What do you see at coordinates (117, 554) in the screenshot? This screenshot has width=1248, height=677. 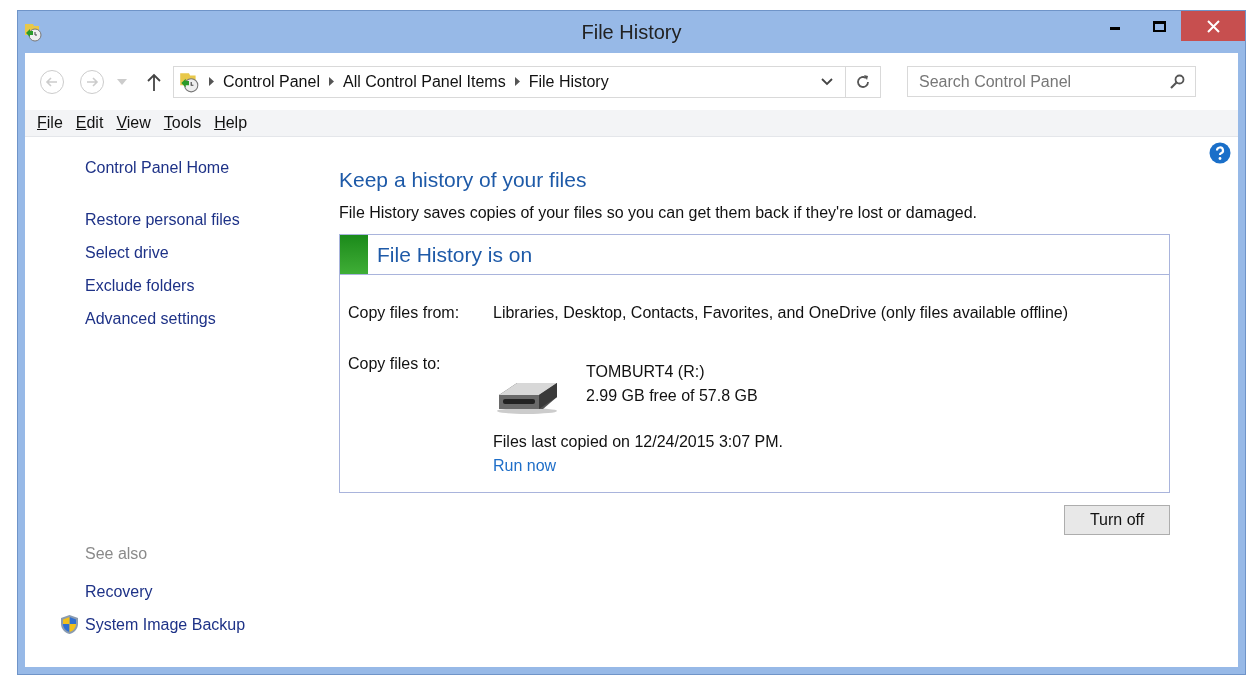 I see `see-also-label: See also` at bounding box center [117, 554].